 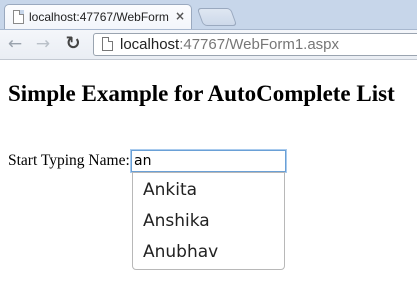 What do you see at coordinates (208, 161) in the screenshot?
I see `name-input` at bounding box center [208, 161].